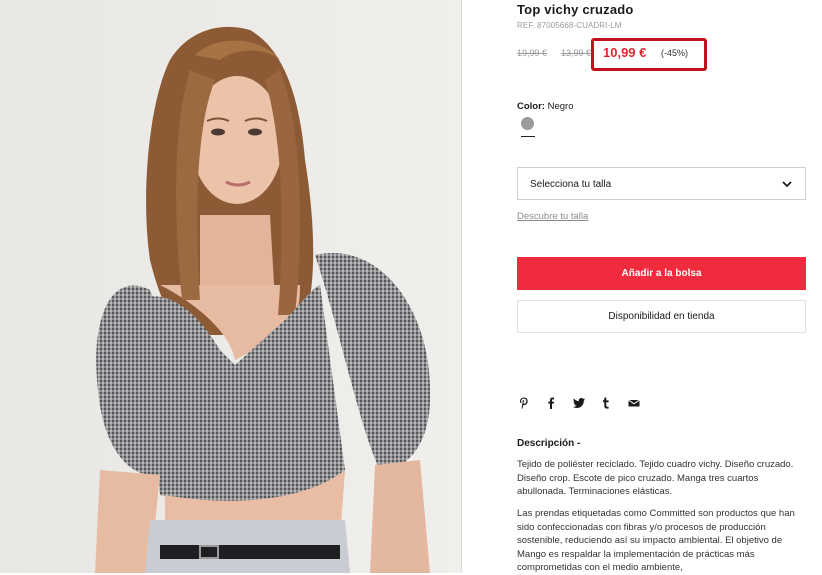 The width and height of the screenshot is (822, 575). What do you see at coordinates (528, 136) in the screenshot?
I see `selected-swatch-indicator` at bounding box center [528, 136].